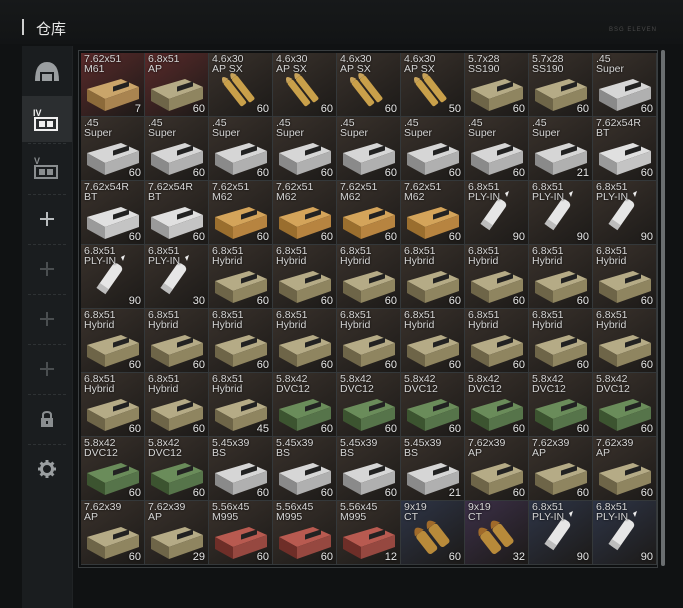 The height and width of the screenshot is (608, 683). Describe the element at coordinates (113, 85) in the screenshot. I see `stash-item: 7.62x51 M61 7` at that location.